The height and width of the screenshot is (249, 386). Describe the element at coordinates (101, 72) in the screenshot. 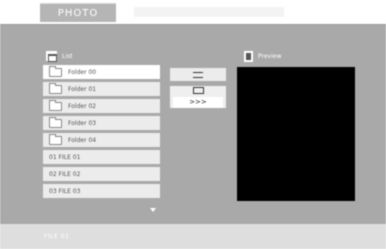

I see `list-item: Folder 00` at that location.